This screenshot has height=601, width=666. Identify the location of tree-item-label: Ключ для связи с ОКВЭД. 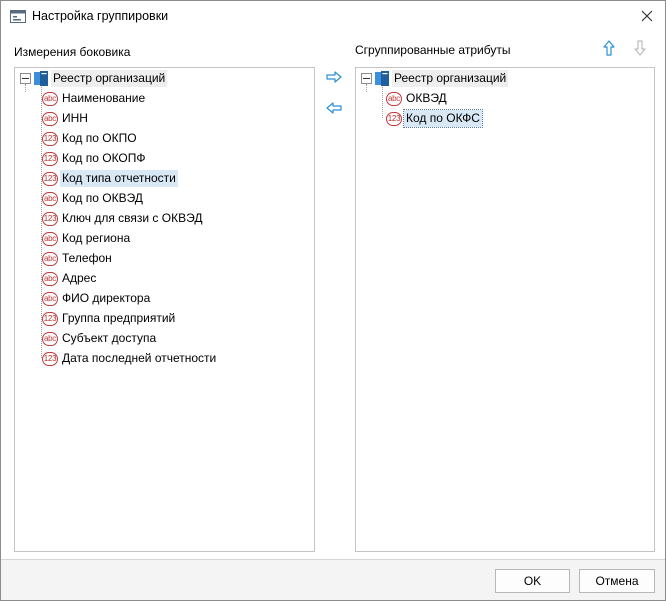
(132, 218).